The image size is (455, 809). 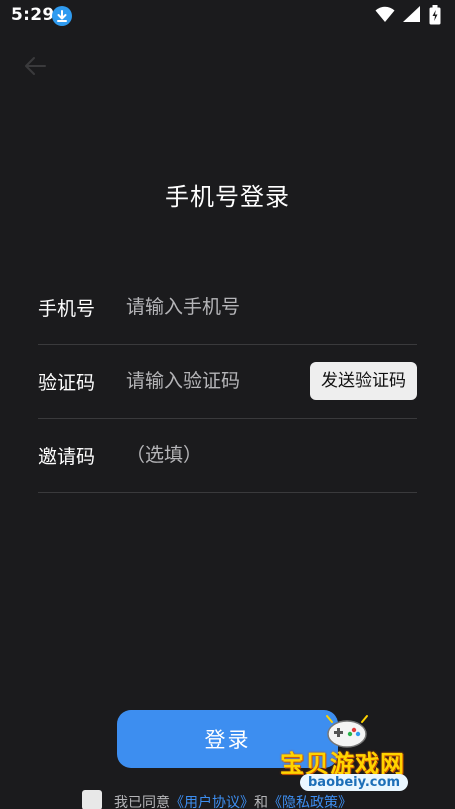 What do you see at coordinates (212, 802) in the screenshot?
I see `user-agreement-link: 《用户协议》` at bounding box center [212, 802].